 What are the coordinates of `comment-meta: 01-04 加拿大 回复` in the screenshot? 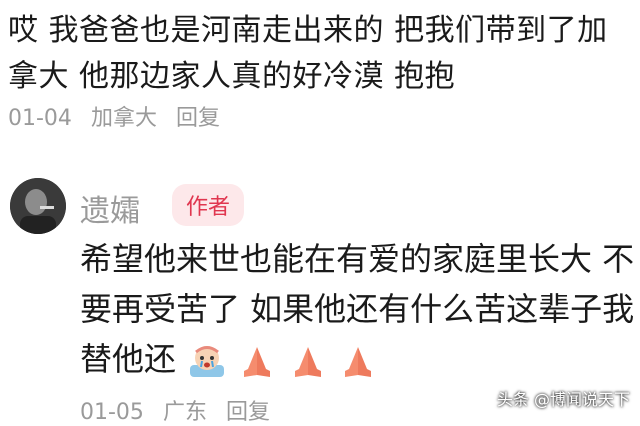 It's located at (318, 116).